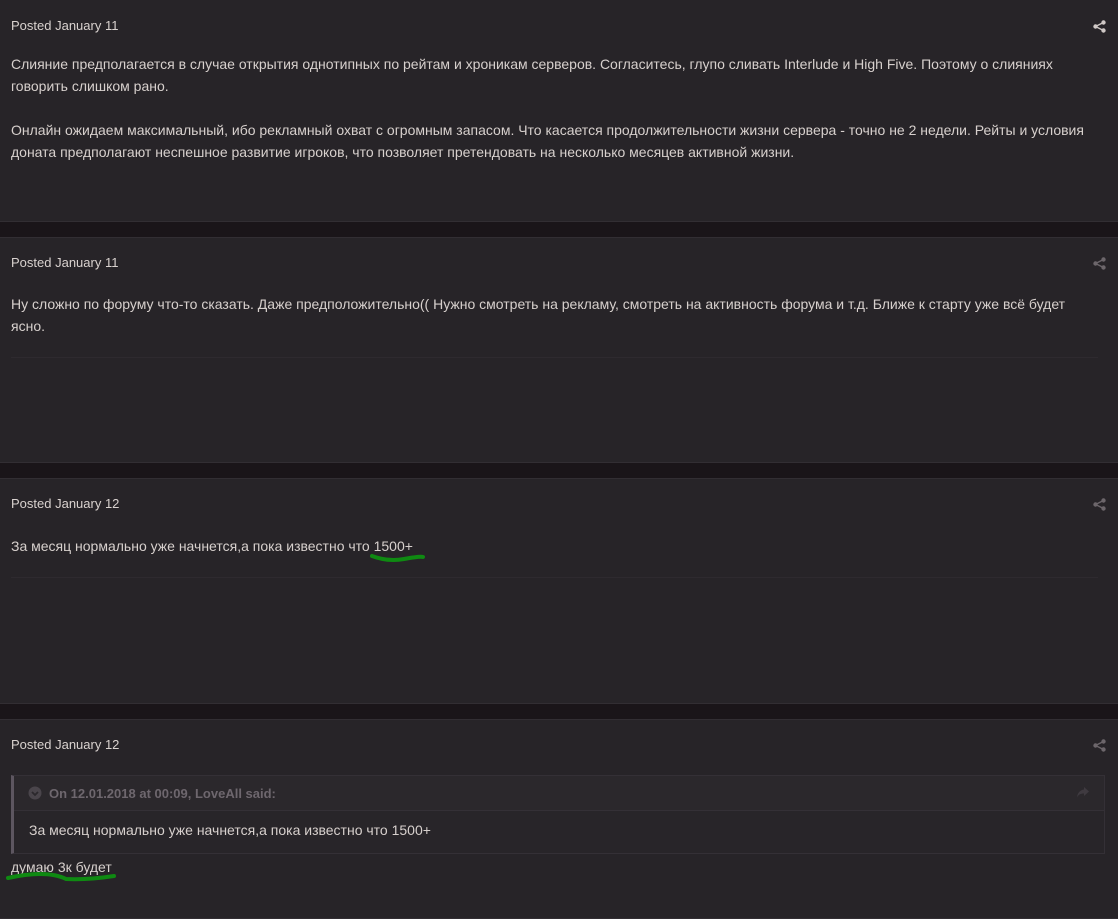 Image resolution: width=1118 pixels, height=919 pixels. Describe the element at coordinates (1083, 792) in the screenshot. I see `share-arrow-icon` at that location.